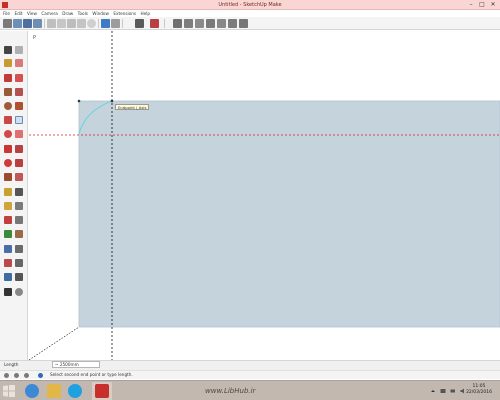 This screenshot has width=500, height=400. What do you see at coordinates (19, 50) in the screenshot?
I see `make-component-icon` at bounding box center [19, 50].